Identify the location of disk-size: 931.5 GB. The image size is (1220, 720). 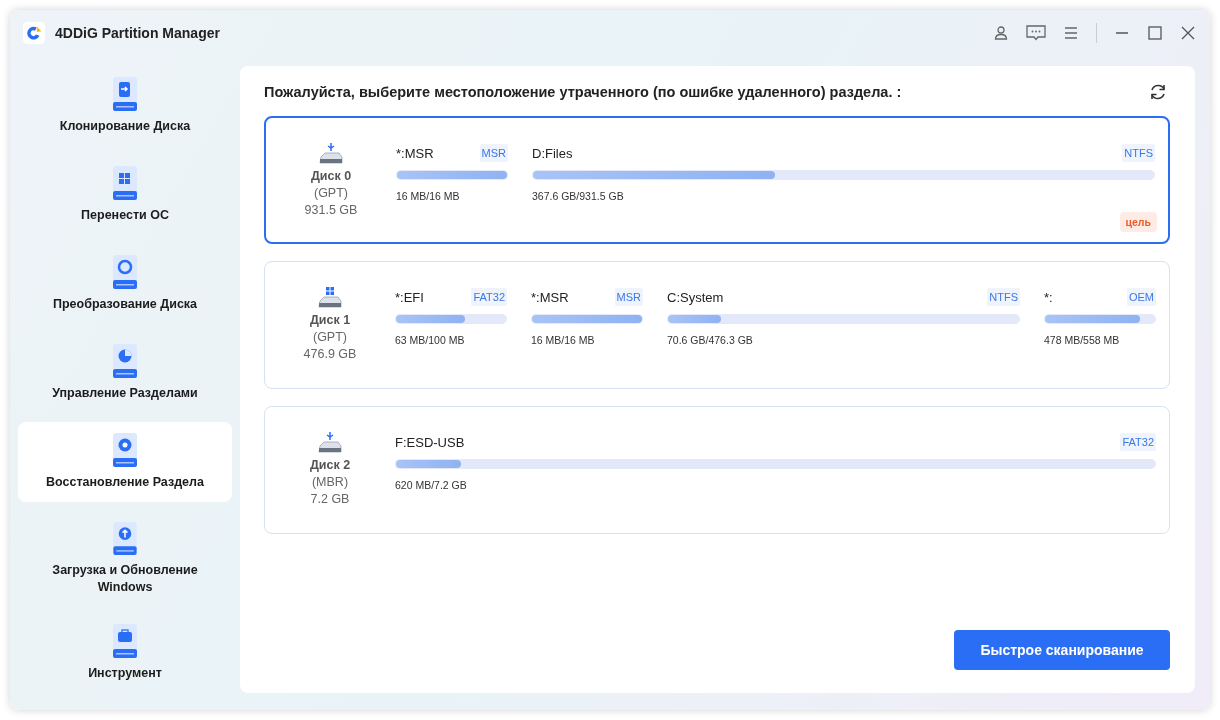
(331, 210).